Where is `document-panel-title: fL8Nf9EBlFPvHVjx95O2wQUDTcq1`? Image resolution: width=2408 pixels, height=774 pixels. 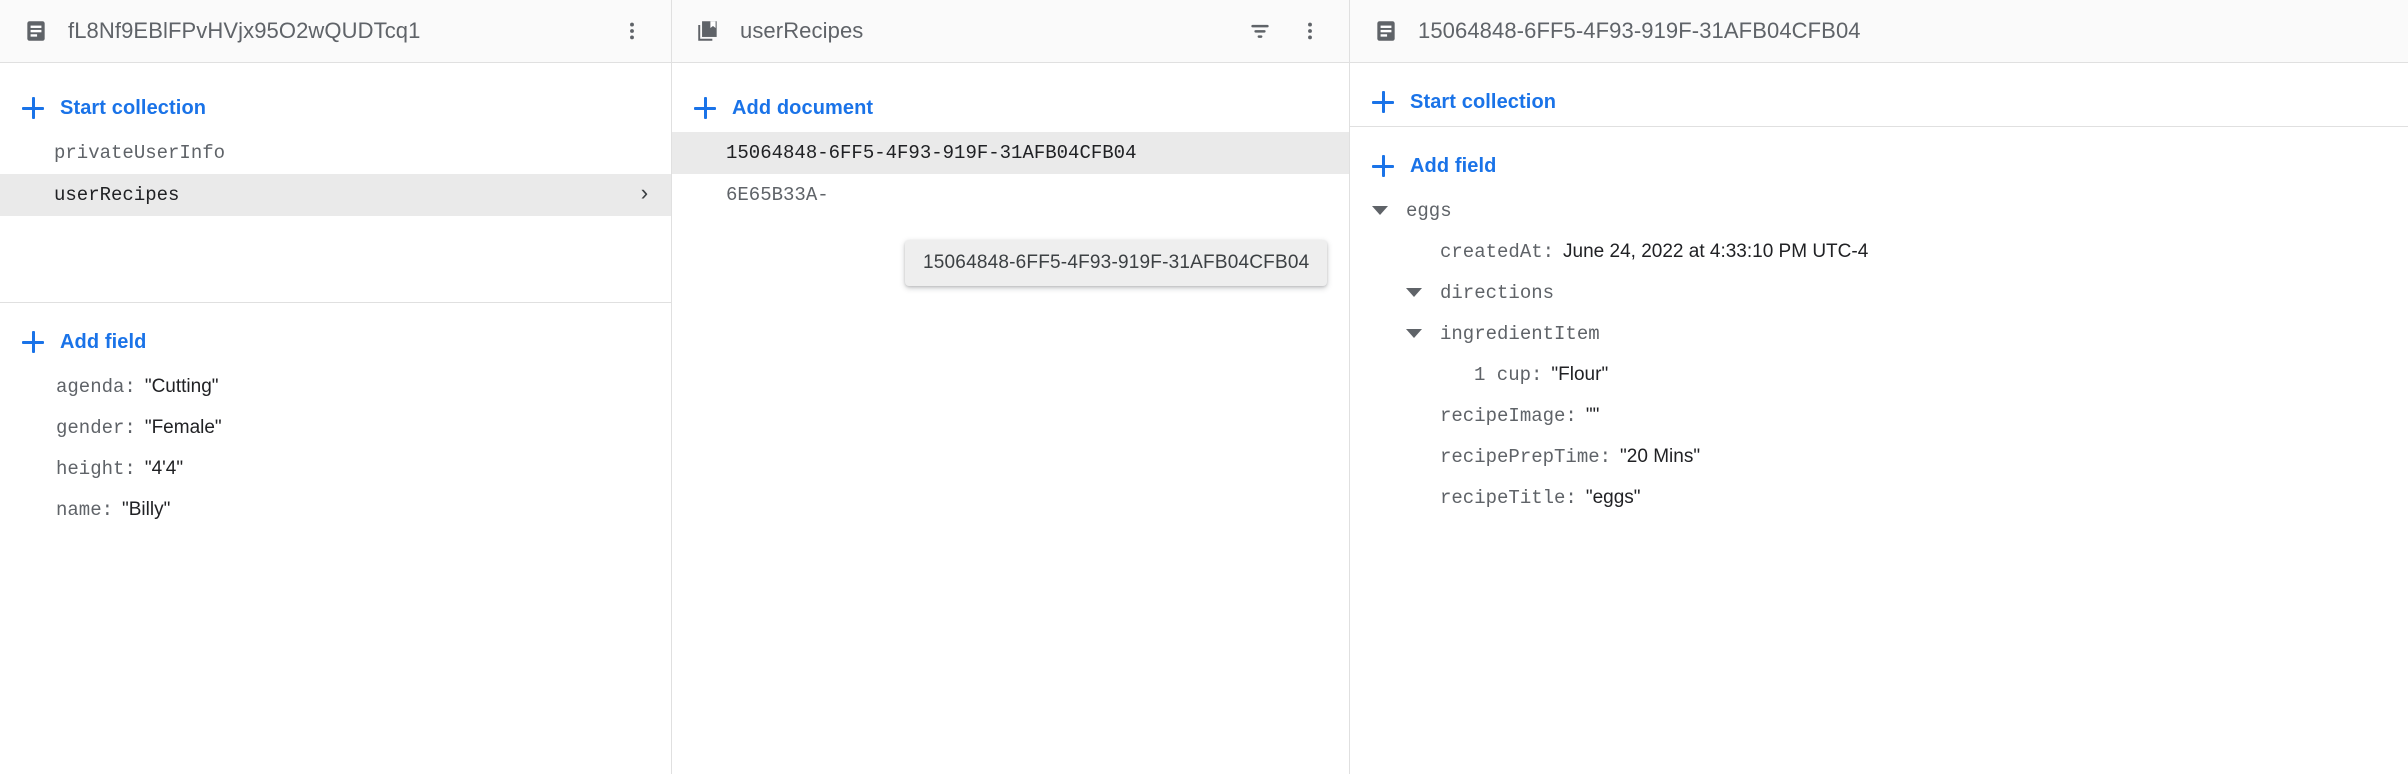 document-panel-title: fL8Nf9EBlFPvHVjx95O2wQUDTcq1 is located at coordinates (244, 30).